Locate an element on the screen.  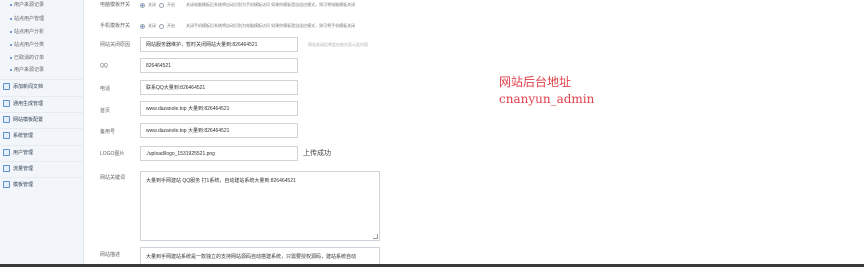
annotation-line-1: 网站后台地址 is located at coordinates (535, 82).